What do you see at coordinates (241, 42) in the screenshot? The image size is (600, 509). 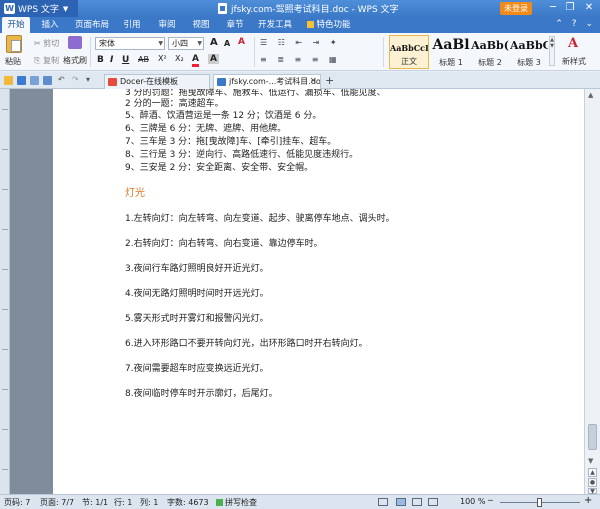 I see `clear-format-button: A` at bounding box center [241, 42].